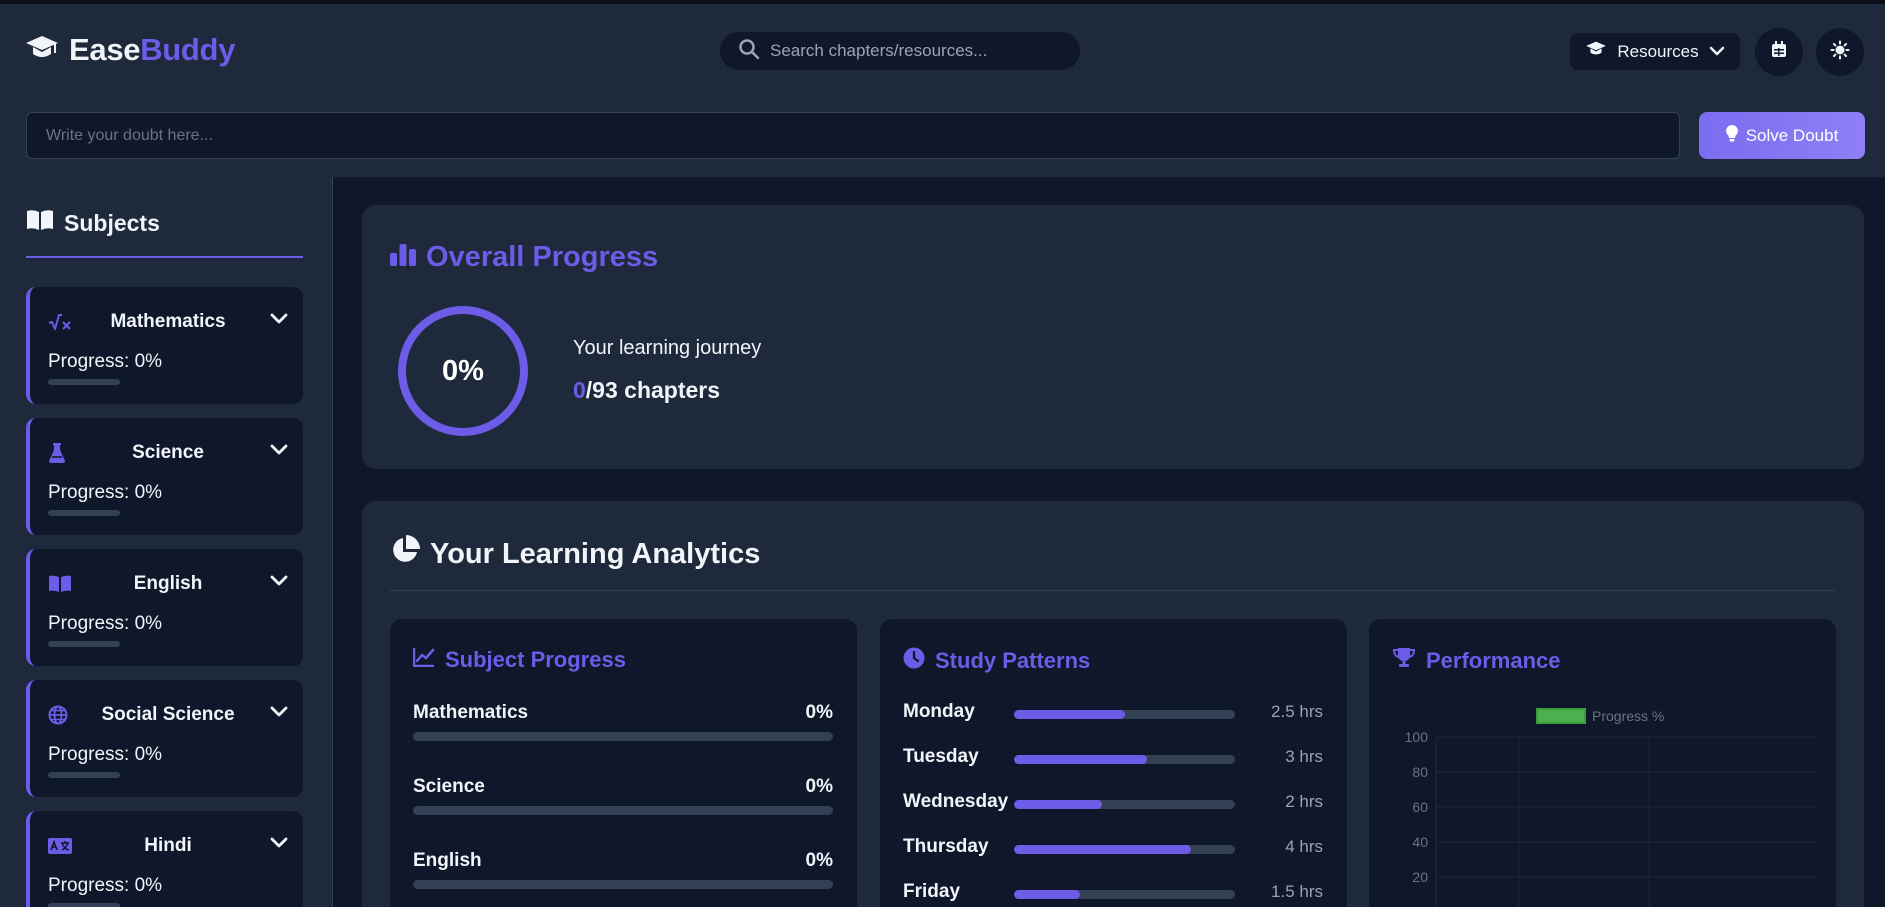 Image resolution: width=1885 pixels, height=907 pixels. I want to click on subject-header: Hindi, so click(168, 846).